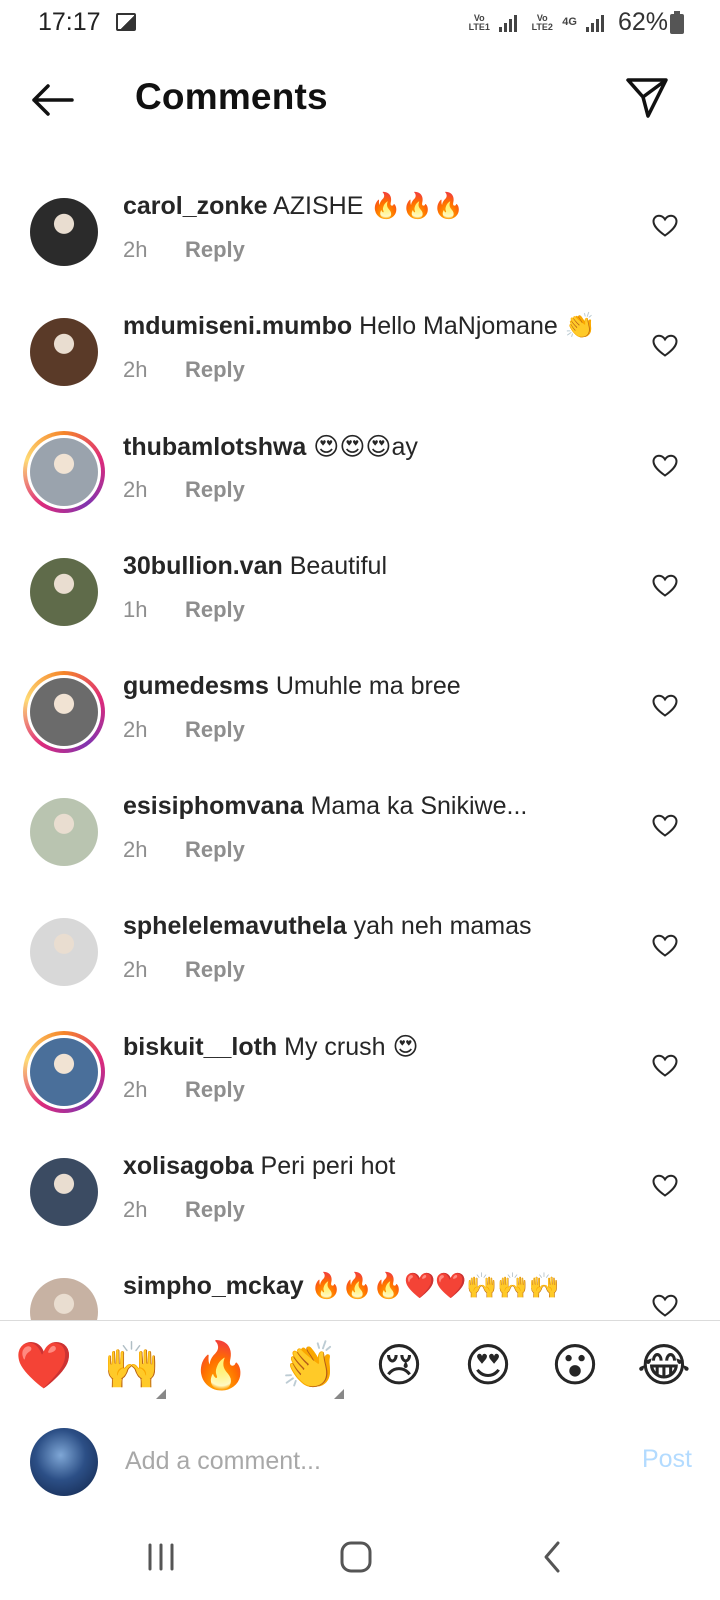 The image size is (720, 1600). I want to click on tears-of-joy-emoji-glyph: 😂, so click(664, 1365).